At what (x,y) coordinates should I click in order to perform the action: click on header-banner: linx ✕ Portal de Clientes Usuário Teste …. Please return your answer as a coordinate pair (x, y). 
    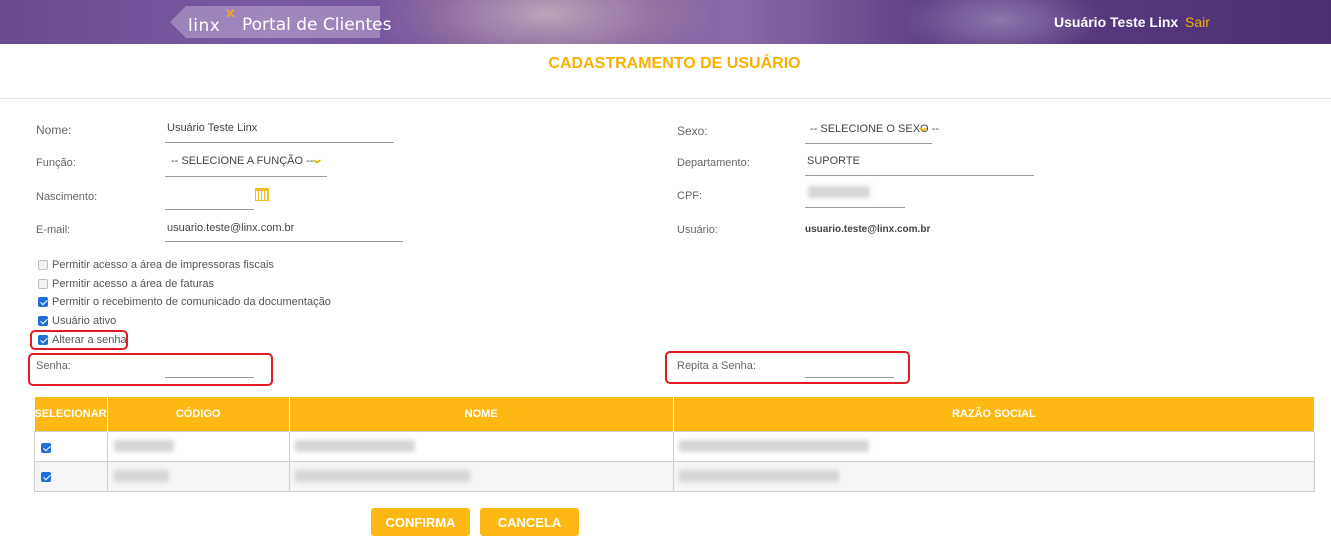
    Looking at the image, I should click on (665, 22).